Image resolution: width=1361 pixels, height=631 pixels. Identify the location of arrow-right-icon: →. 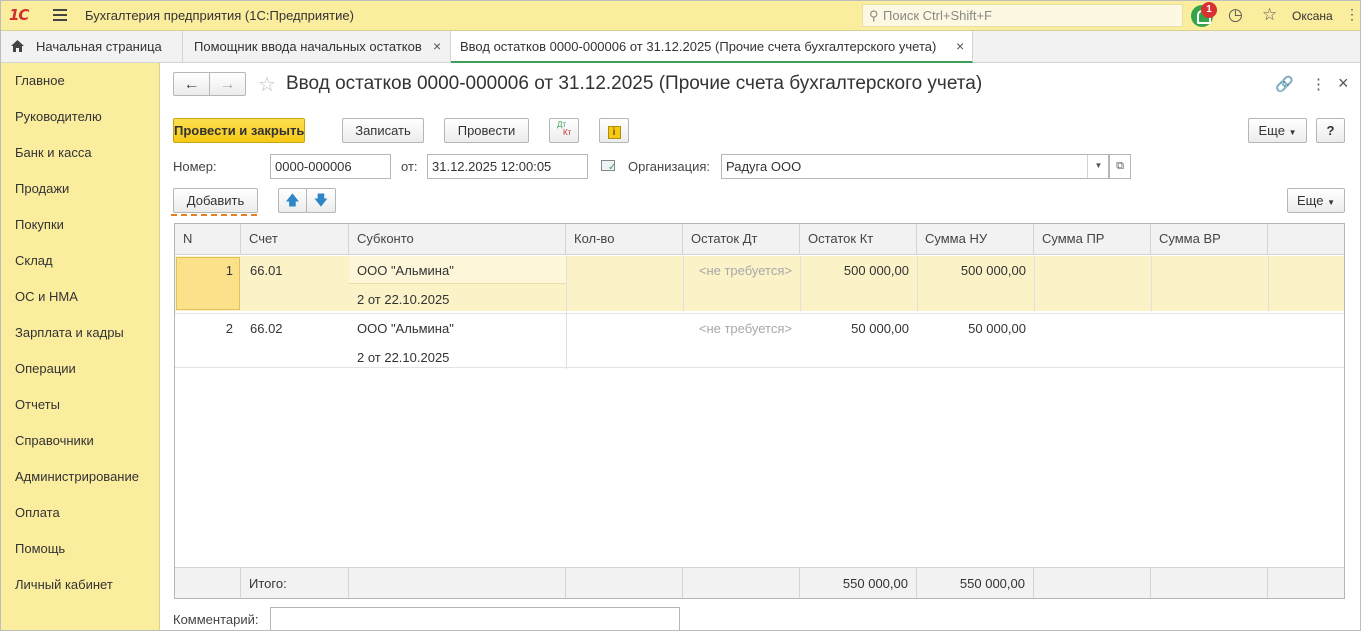
(227, 84).